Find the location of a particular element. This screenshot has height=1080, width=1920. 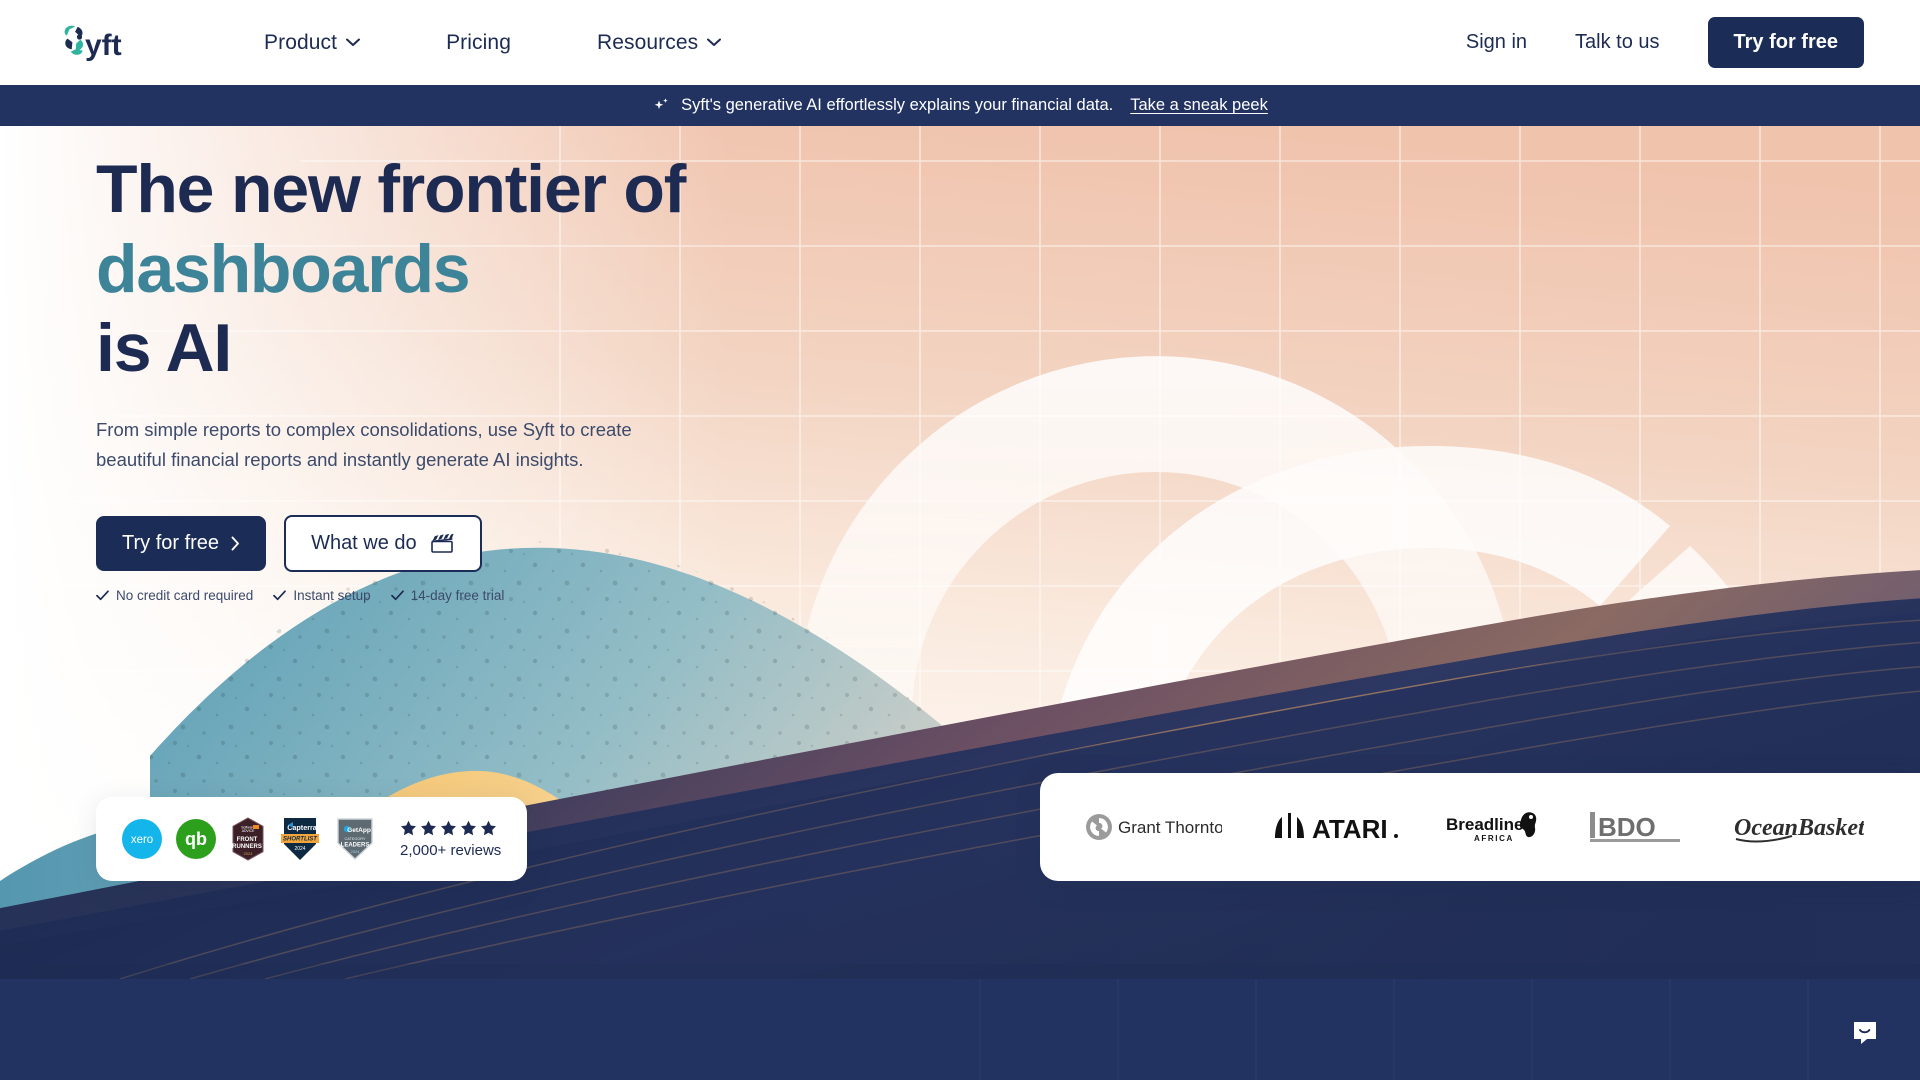

client-logo-ocean-basket: Ocean Basket is located at coordinates (1798, 827).